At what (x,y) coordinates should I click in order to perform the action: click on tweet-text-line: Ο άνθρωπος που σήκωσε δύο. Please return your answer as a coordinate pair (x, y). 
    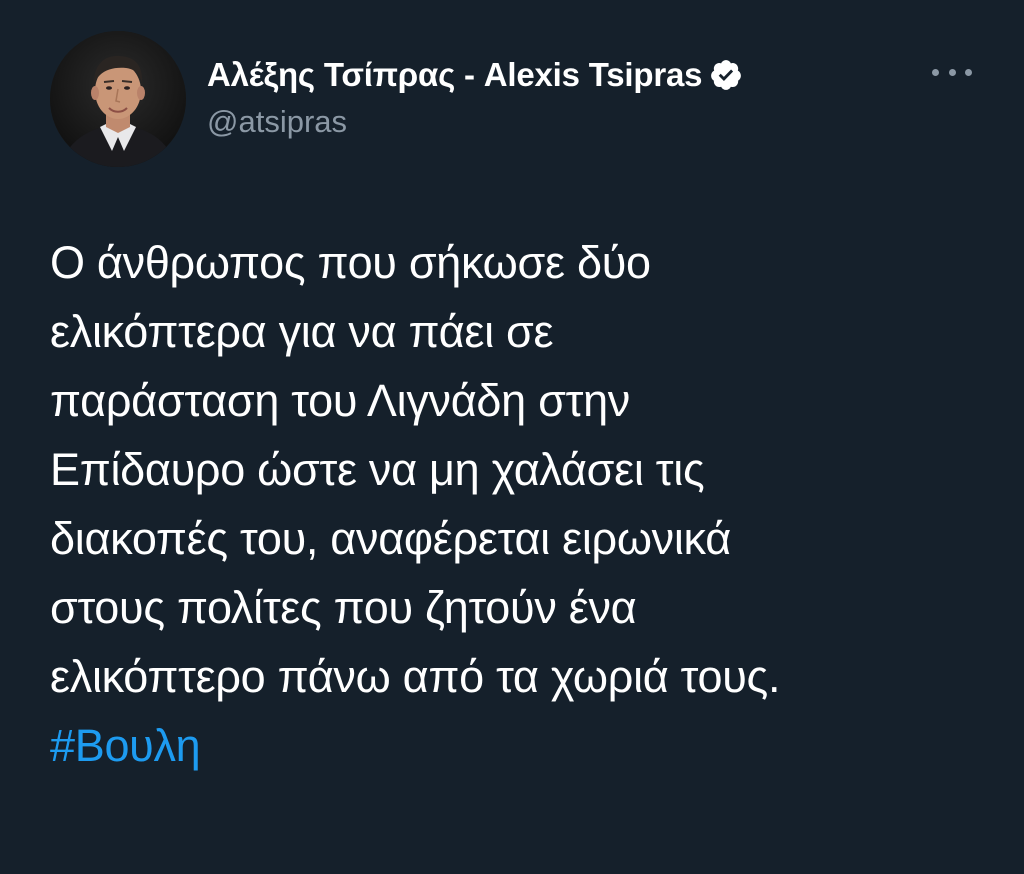
    Looking at the image, I should click on (350, 262).